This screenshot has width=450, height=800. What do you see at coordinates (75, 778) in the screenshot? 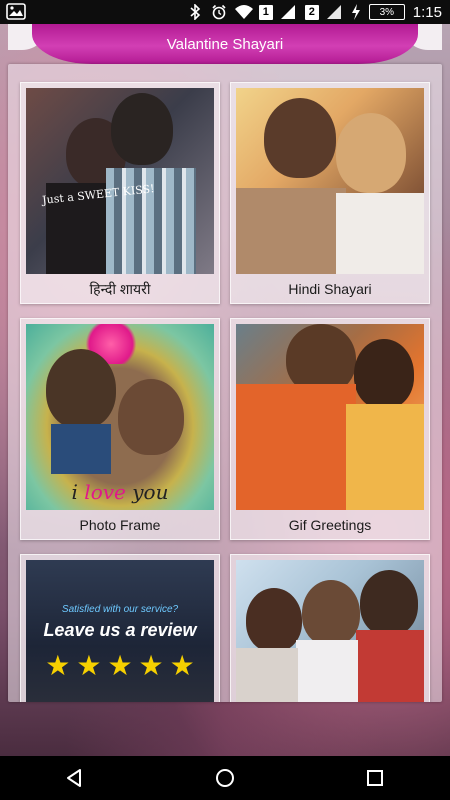
I see `back-icon` at bounding box center [75, 778].